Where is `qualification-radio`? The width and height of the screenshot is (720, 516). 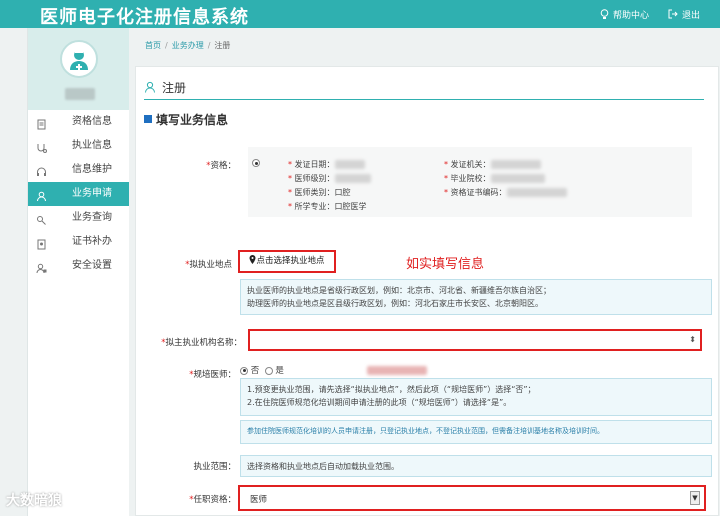
qualification-radio is located at coordinates (256, 163).